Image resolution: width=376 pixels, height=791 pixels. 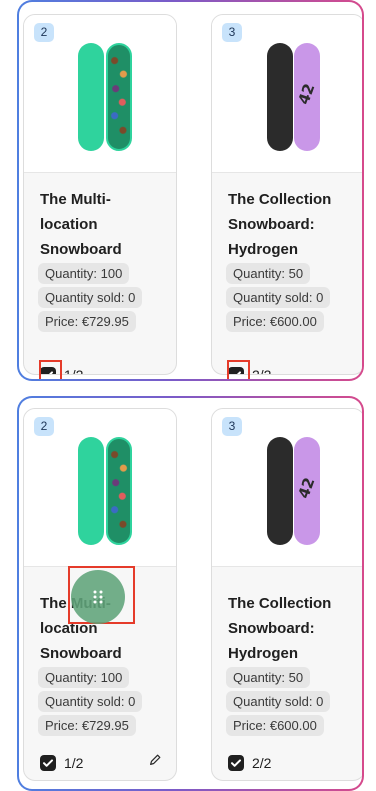 I want to click on drag-handle, so click(x=98, y=597).